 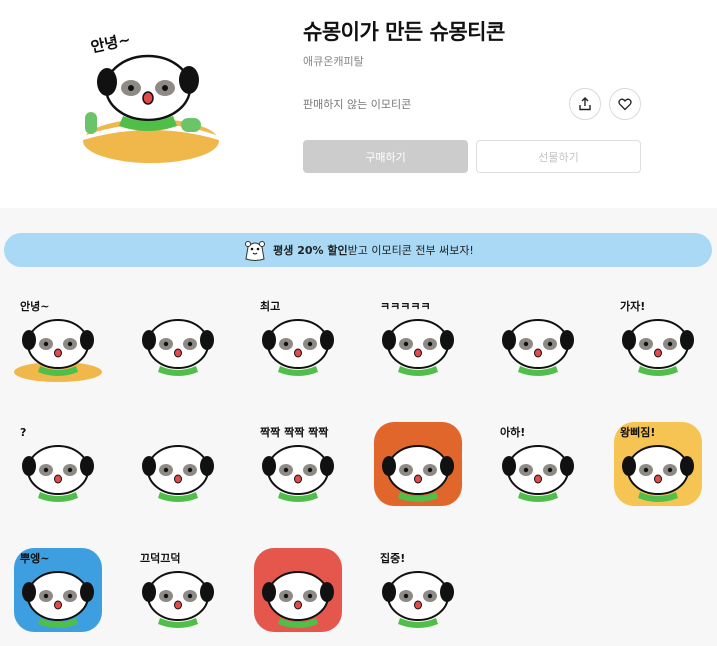 What do you see at coordinates (310, 250) in the screenshot?
I see `promo-highlight: 평생 20% 할인` at bounding box center [310, 250].